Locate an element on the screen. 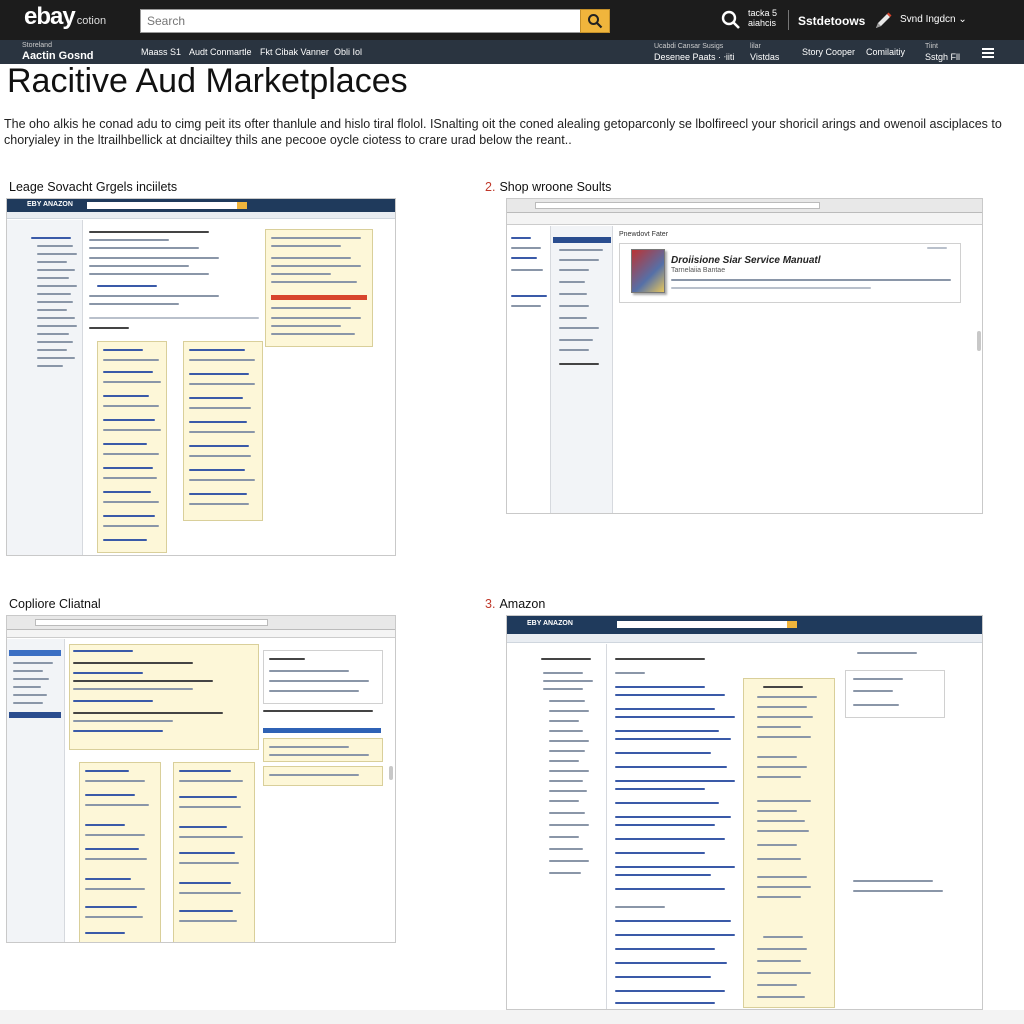  header-small-text-2: aiahcis is located at coordinates (762, 23).